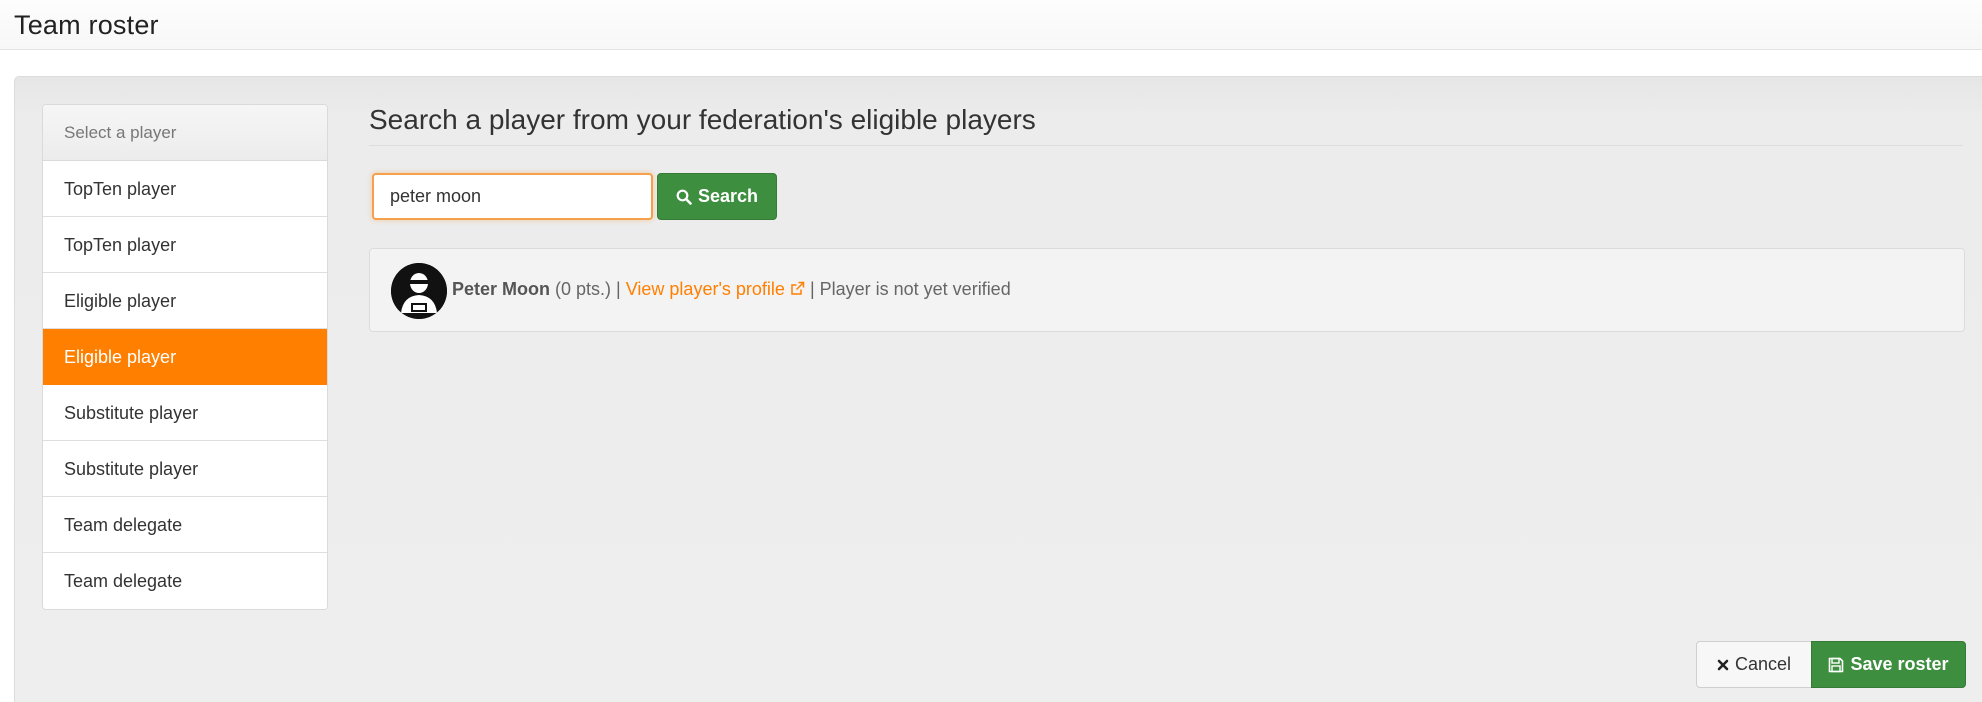  I want to click on floppy-disk-icon, so click(1836, 665).